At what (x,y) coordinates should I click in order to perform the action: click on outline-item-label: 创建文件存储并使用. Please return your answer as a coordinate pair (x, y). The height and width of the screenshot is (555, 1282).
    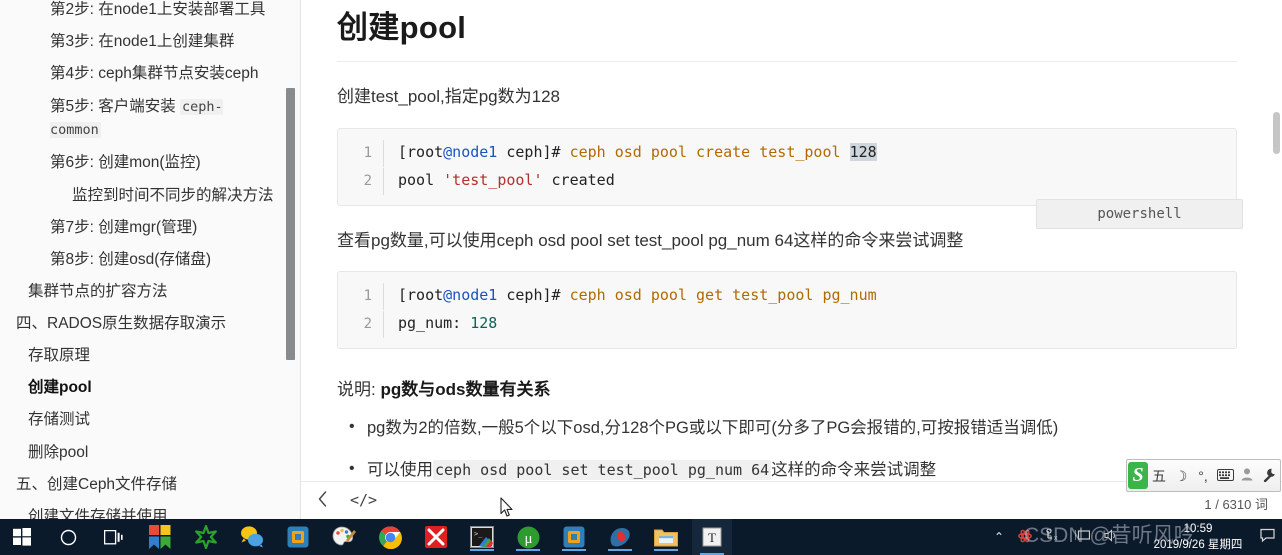
    Looking at the image, I should click on (98, 513).